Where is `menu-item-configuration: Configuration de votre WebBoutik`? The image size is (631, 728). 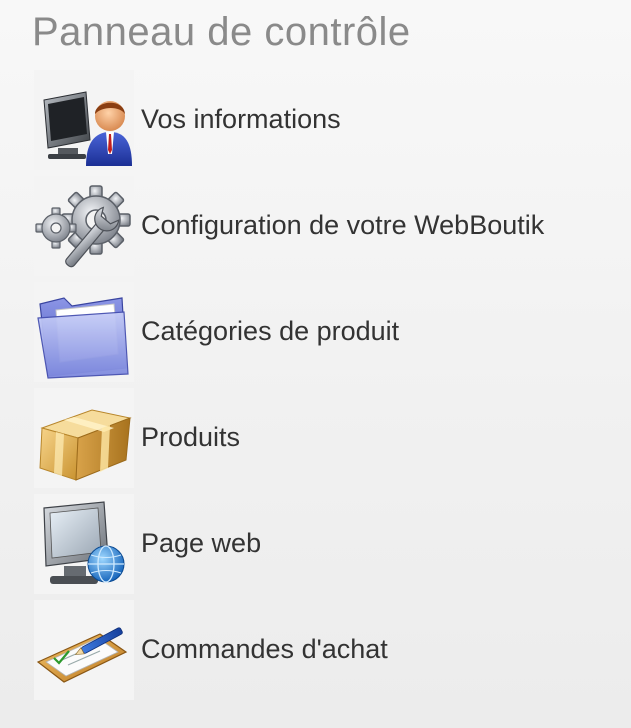 menu-item-configuration: Configuration de votre WebBoutik is located at coordinates (329, 226).